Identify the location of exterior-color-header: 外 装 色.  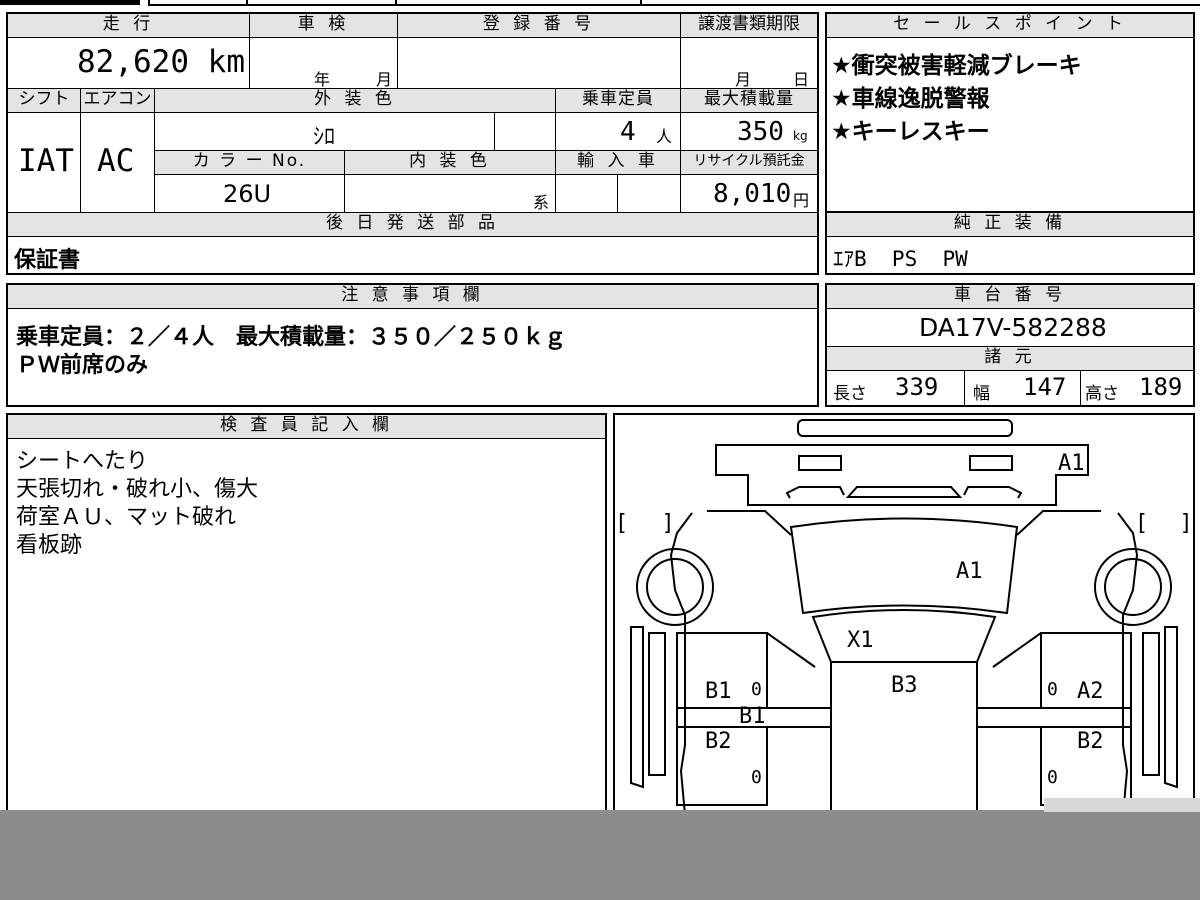
(355, 101).